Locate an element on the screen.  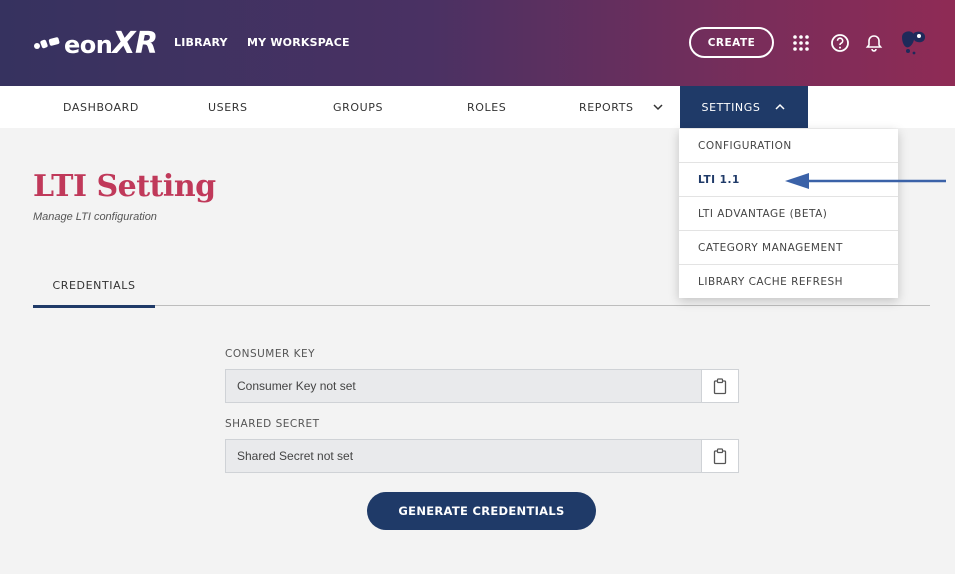
copy-consumer-key-button is located at coordinates (720, 386).